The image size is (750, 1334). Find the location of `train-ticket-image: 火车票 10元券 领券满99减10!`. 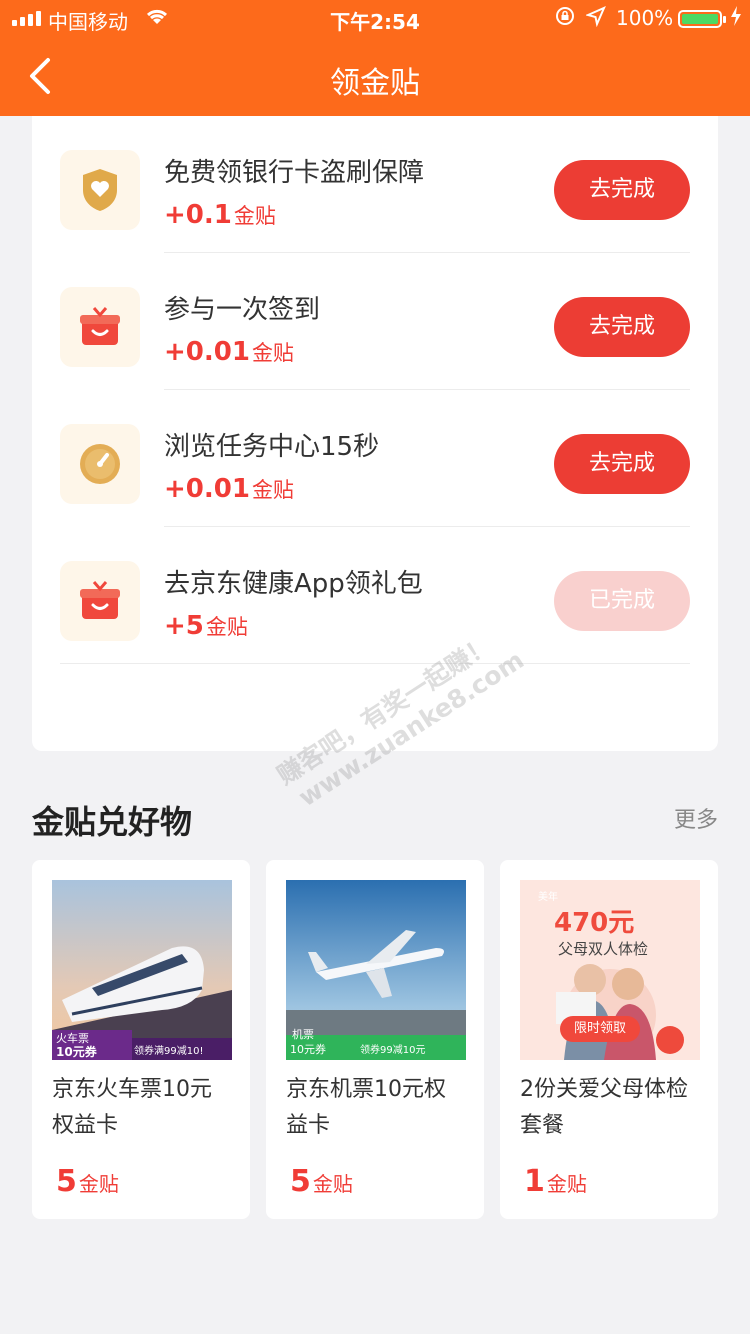

train-ticket-image: 火车票 10元券 领券满99减10! is located at coordinates (142, 970).